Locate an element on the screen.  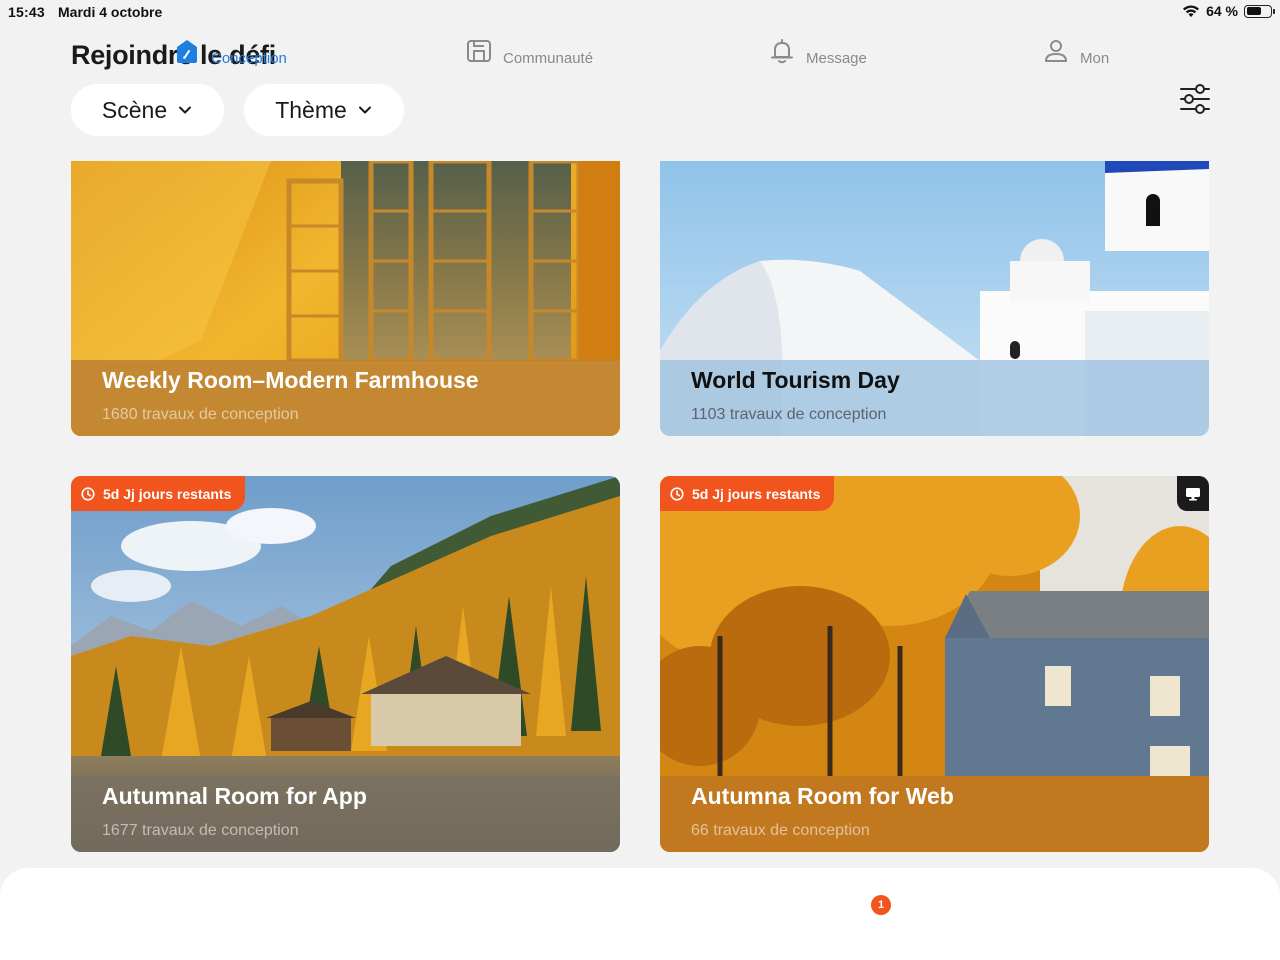
card-works-count: 66 travaux de conception is located at coordinates (780, 830).